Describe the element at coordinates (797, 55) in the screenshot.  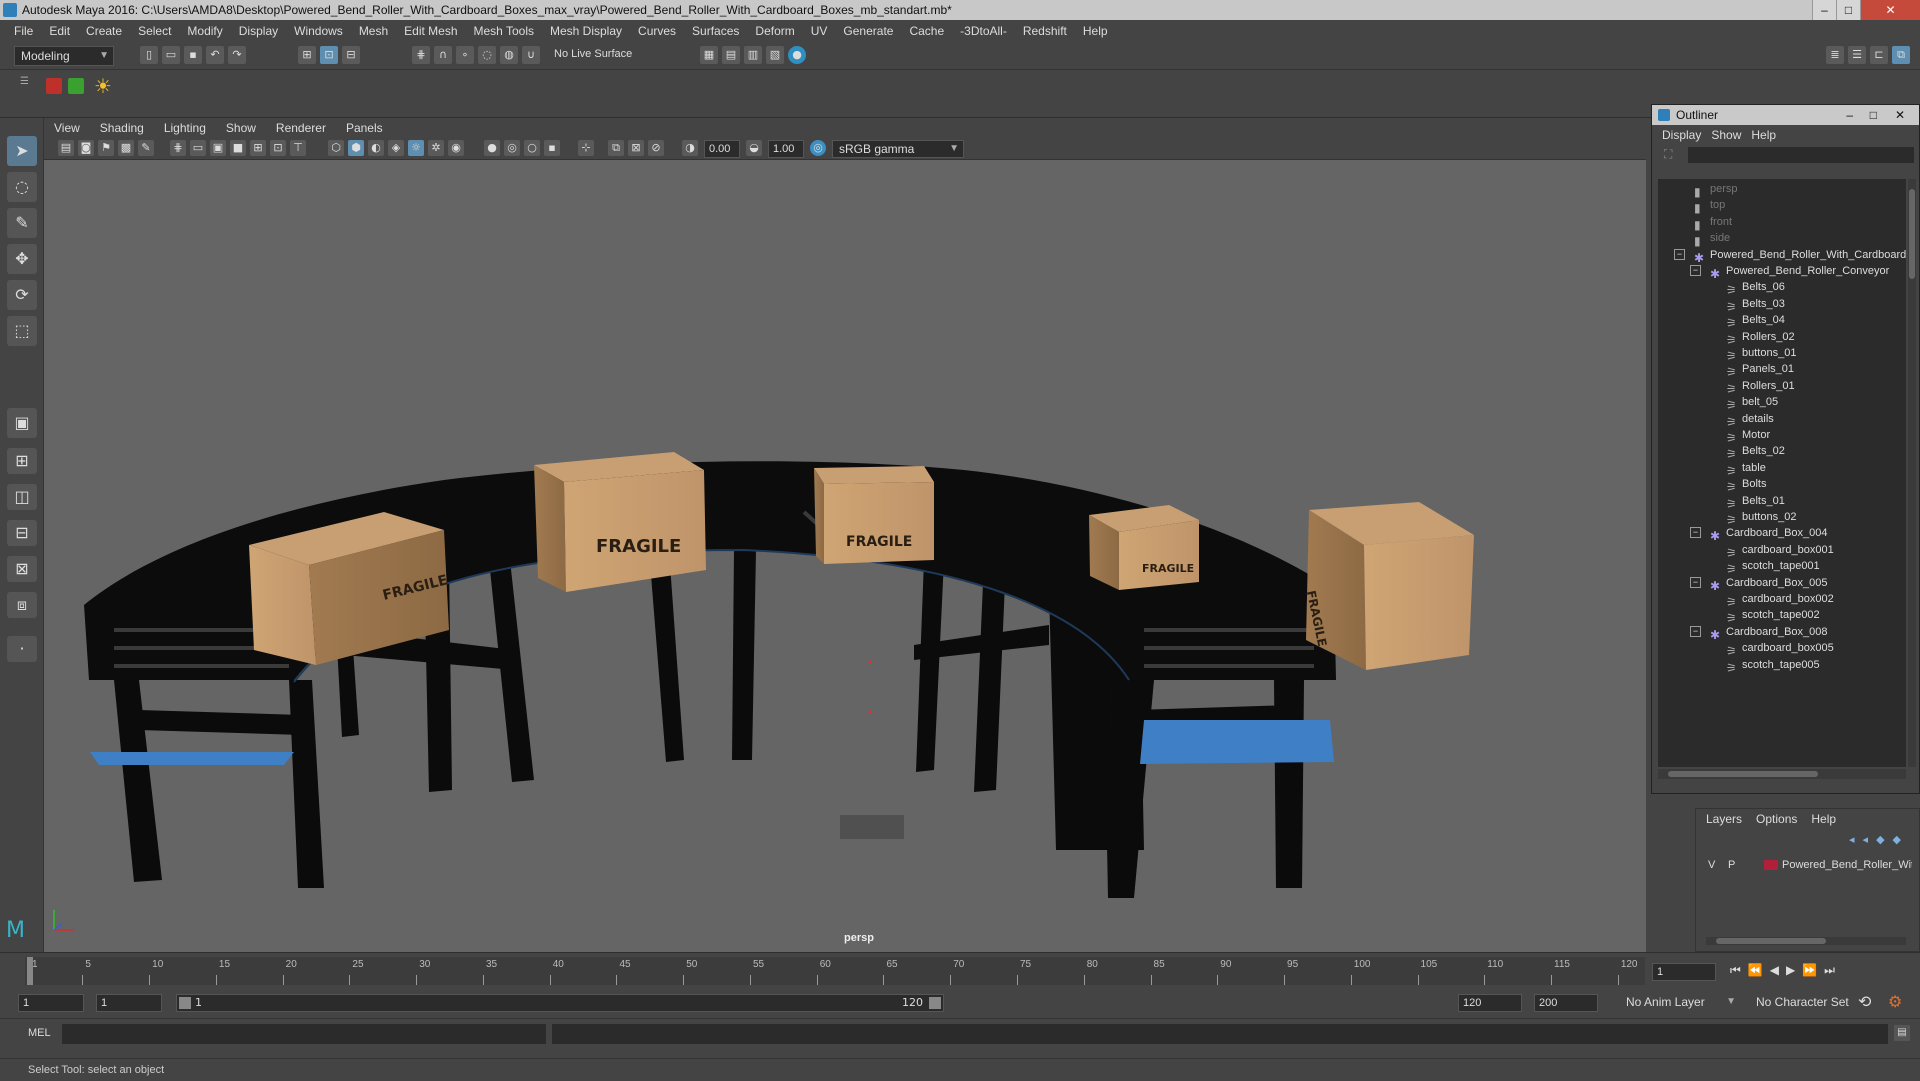
I see `hypershade-icon: ●` at that location.